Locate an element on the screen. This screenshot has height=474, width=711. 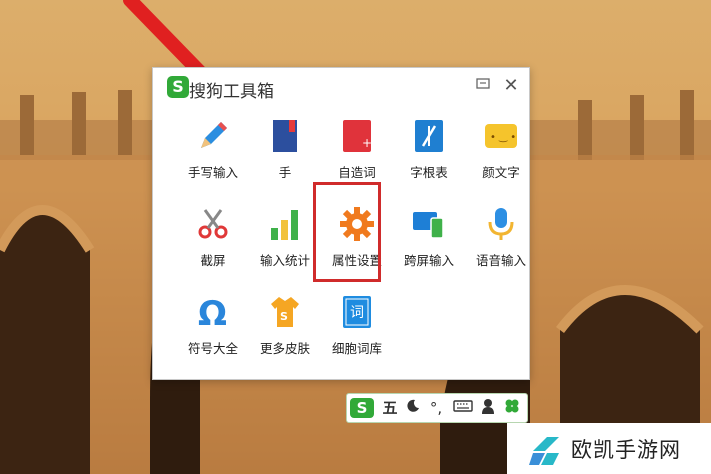
tool-custom-word: + 自造词 is located at coordinates (357, 155).